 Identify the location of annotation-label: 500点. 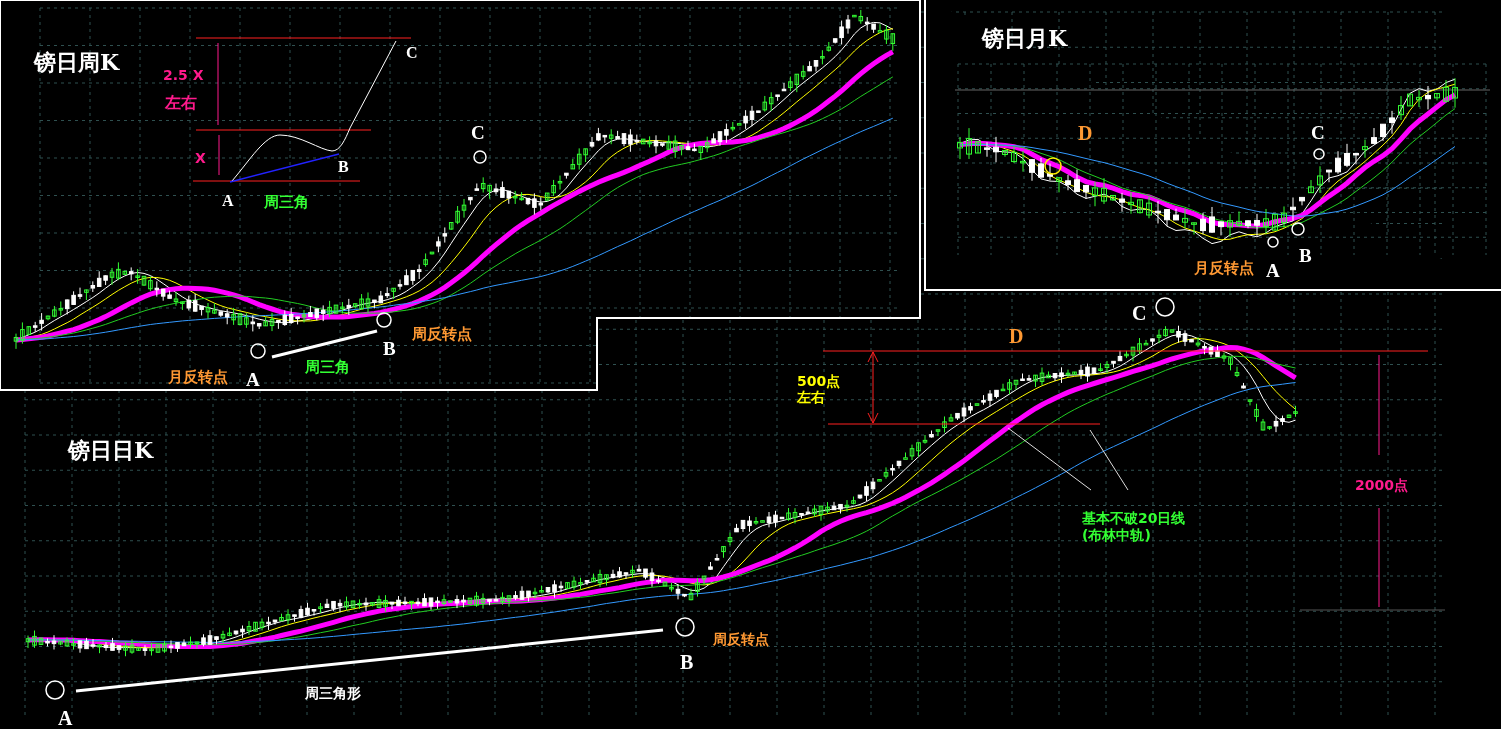
(819, 381).